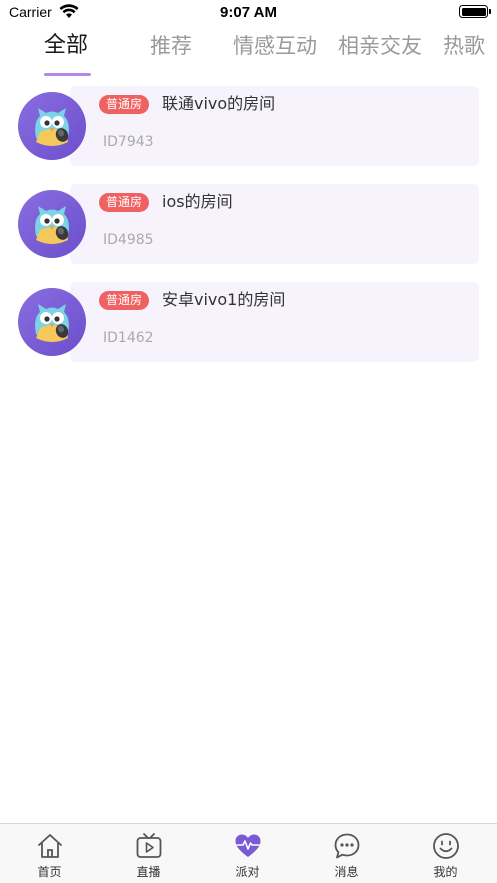 This screenshot has width=497, height=883. Describe the element at coordinates (445, 846) in the screenshot. I see `smiley-icon` at that location.